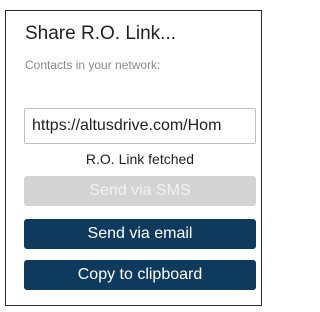  What do you see at coordinates (140, 126) in the screenshot?
I see `link-url-field` at bounding box center [140, 126].